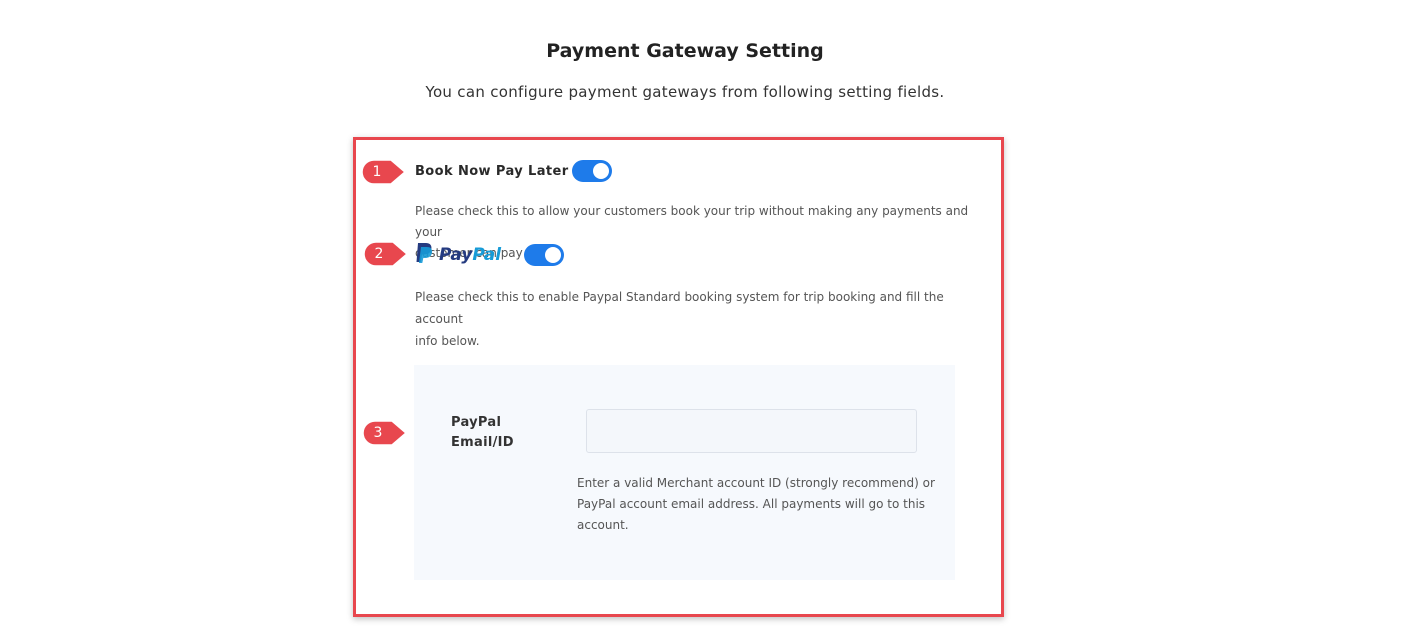 The height and width of the screenshot is (640, 1425). I want to click on paypal-logo: PayPal, so click(458, 255).